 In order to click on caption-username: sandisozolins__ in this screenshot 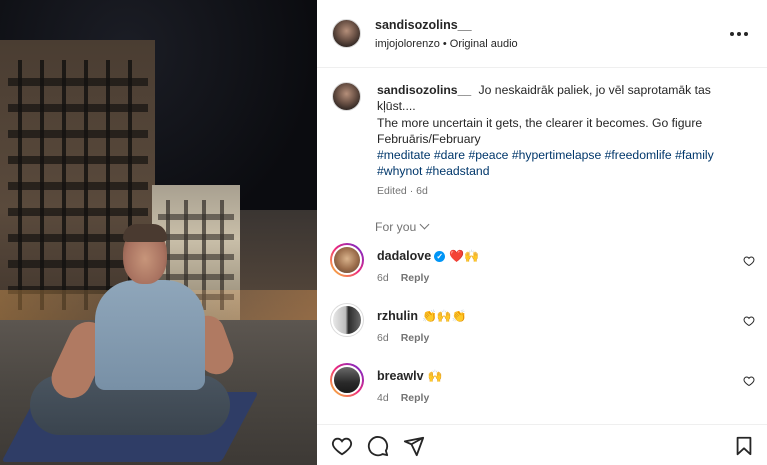, I will do `click(424, 90)`.